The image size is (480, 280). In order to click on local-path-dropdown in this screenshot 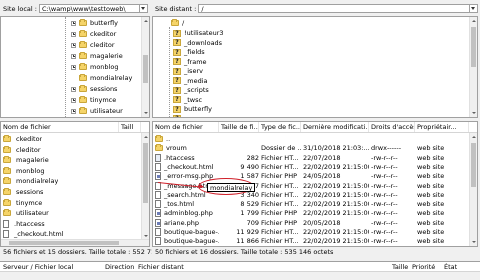, I will do `click(144, 8)`.